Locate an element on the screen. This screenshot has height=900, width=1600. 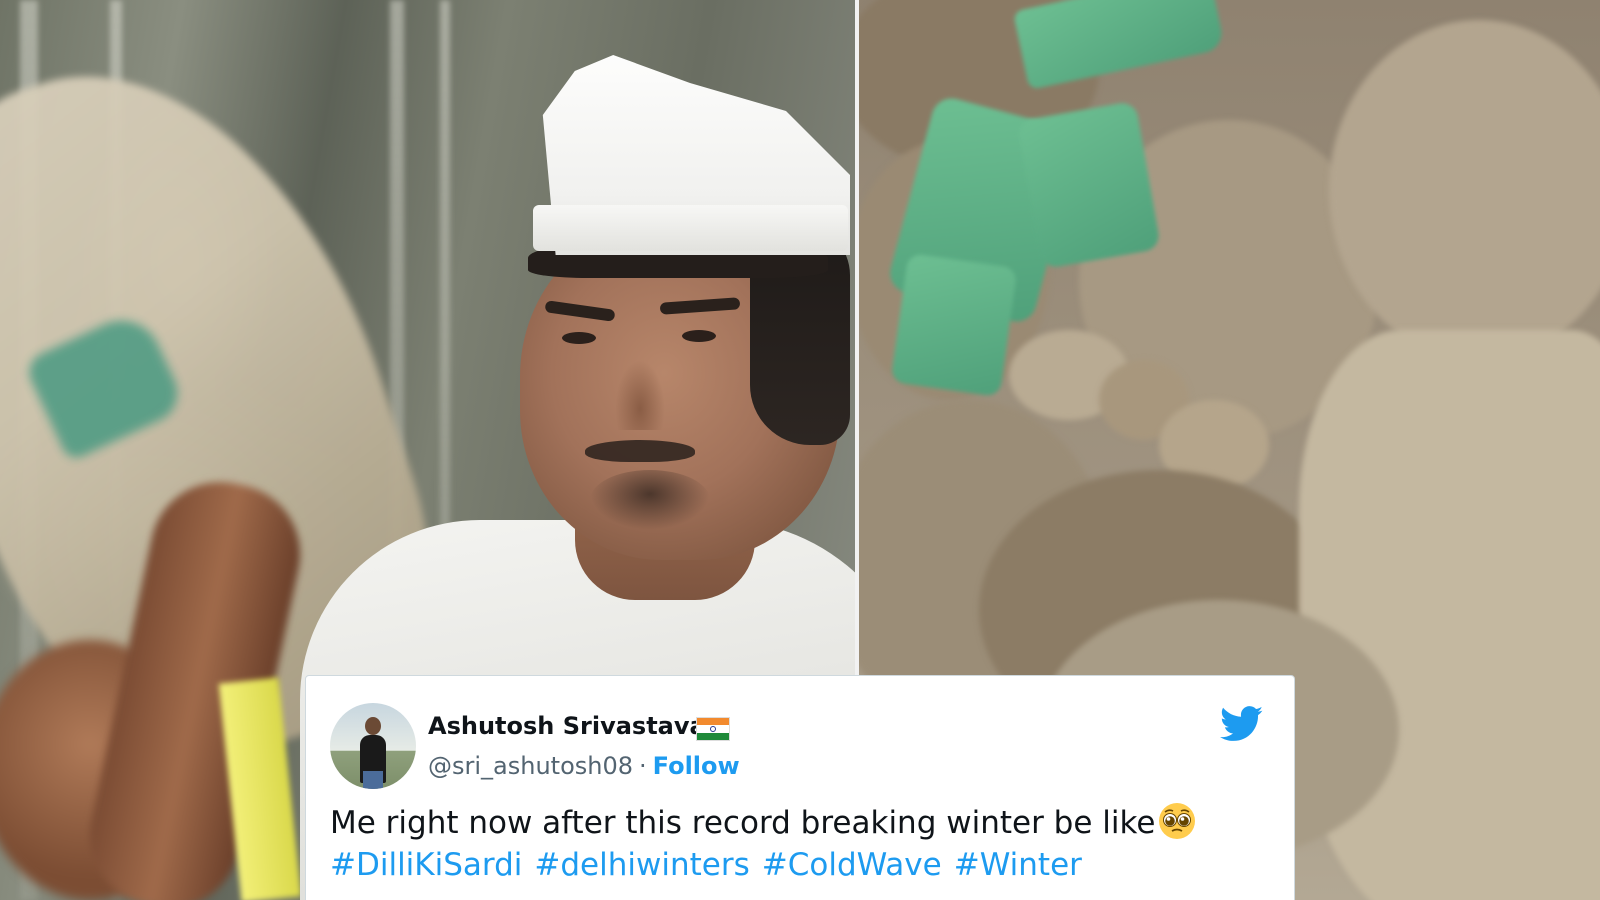
cap-band is located at coordinates (690, 228).